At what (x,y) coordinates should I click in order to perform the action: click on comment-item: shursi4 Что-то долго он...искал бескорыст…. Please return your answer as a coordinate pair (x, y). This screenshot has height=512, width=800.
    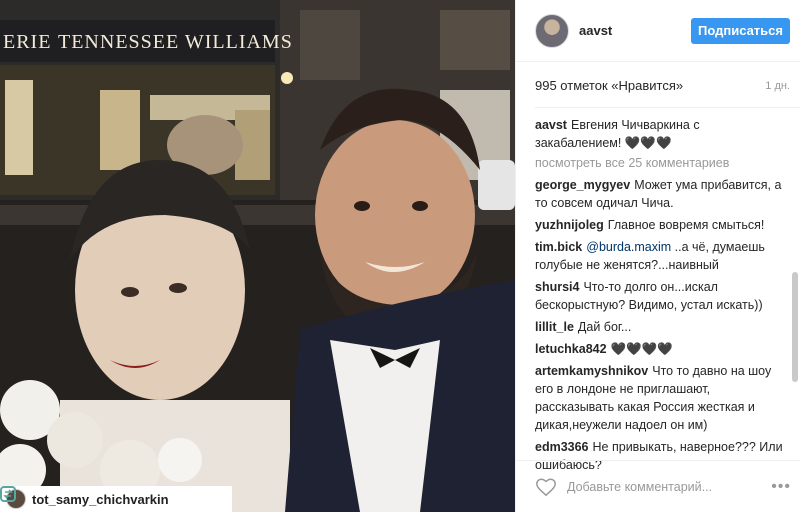
    Looking at the image, I should click on (661, 296).